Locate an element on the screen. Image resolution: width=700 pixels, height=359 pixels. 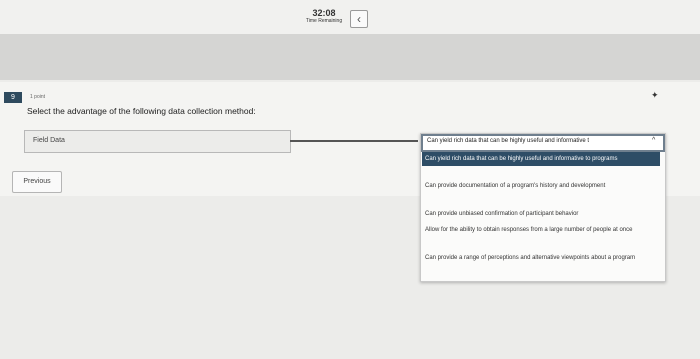
match-item-label: Field Data is located at coordinates (49, 140).